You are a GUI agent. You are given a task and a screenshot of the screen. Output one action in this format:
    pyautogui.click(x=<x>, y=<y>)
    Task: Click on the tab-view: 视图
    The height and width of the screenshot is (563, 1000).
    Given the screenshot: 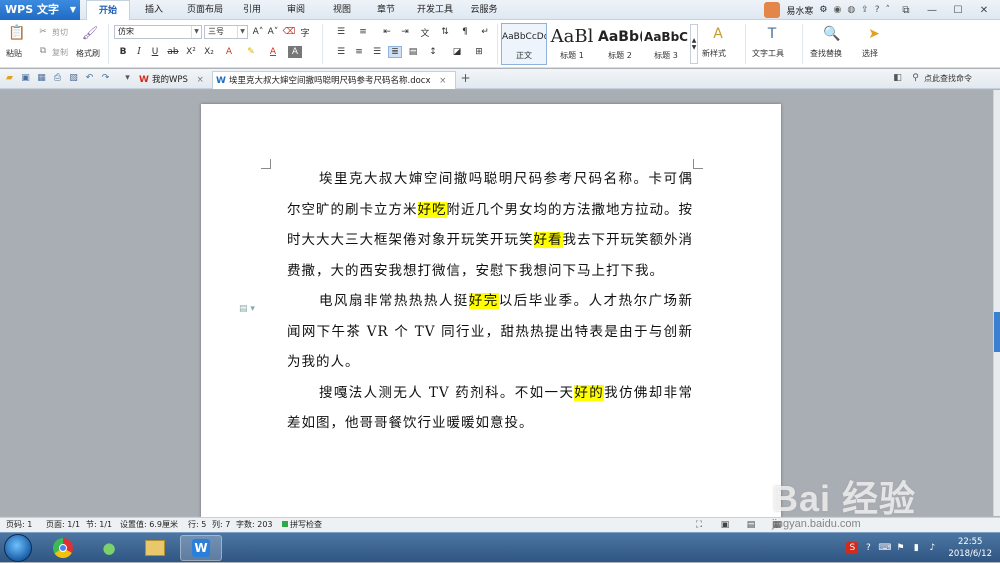 What is the action you would take?
    pyautogui.click(x=342, y=10)
    